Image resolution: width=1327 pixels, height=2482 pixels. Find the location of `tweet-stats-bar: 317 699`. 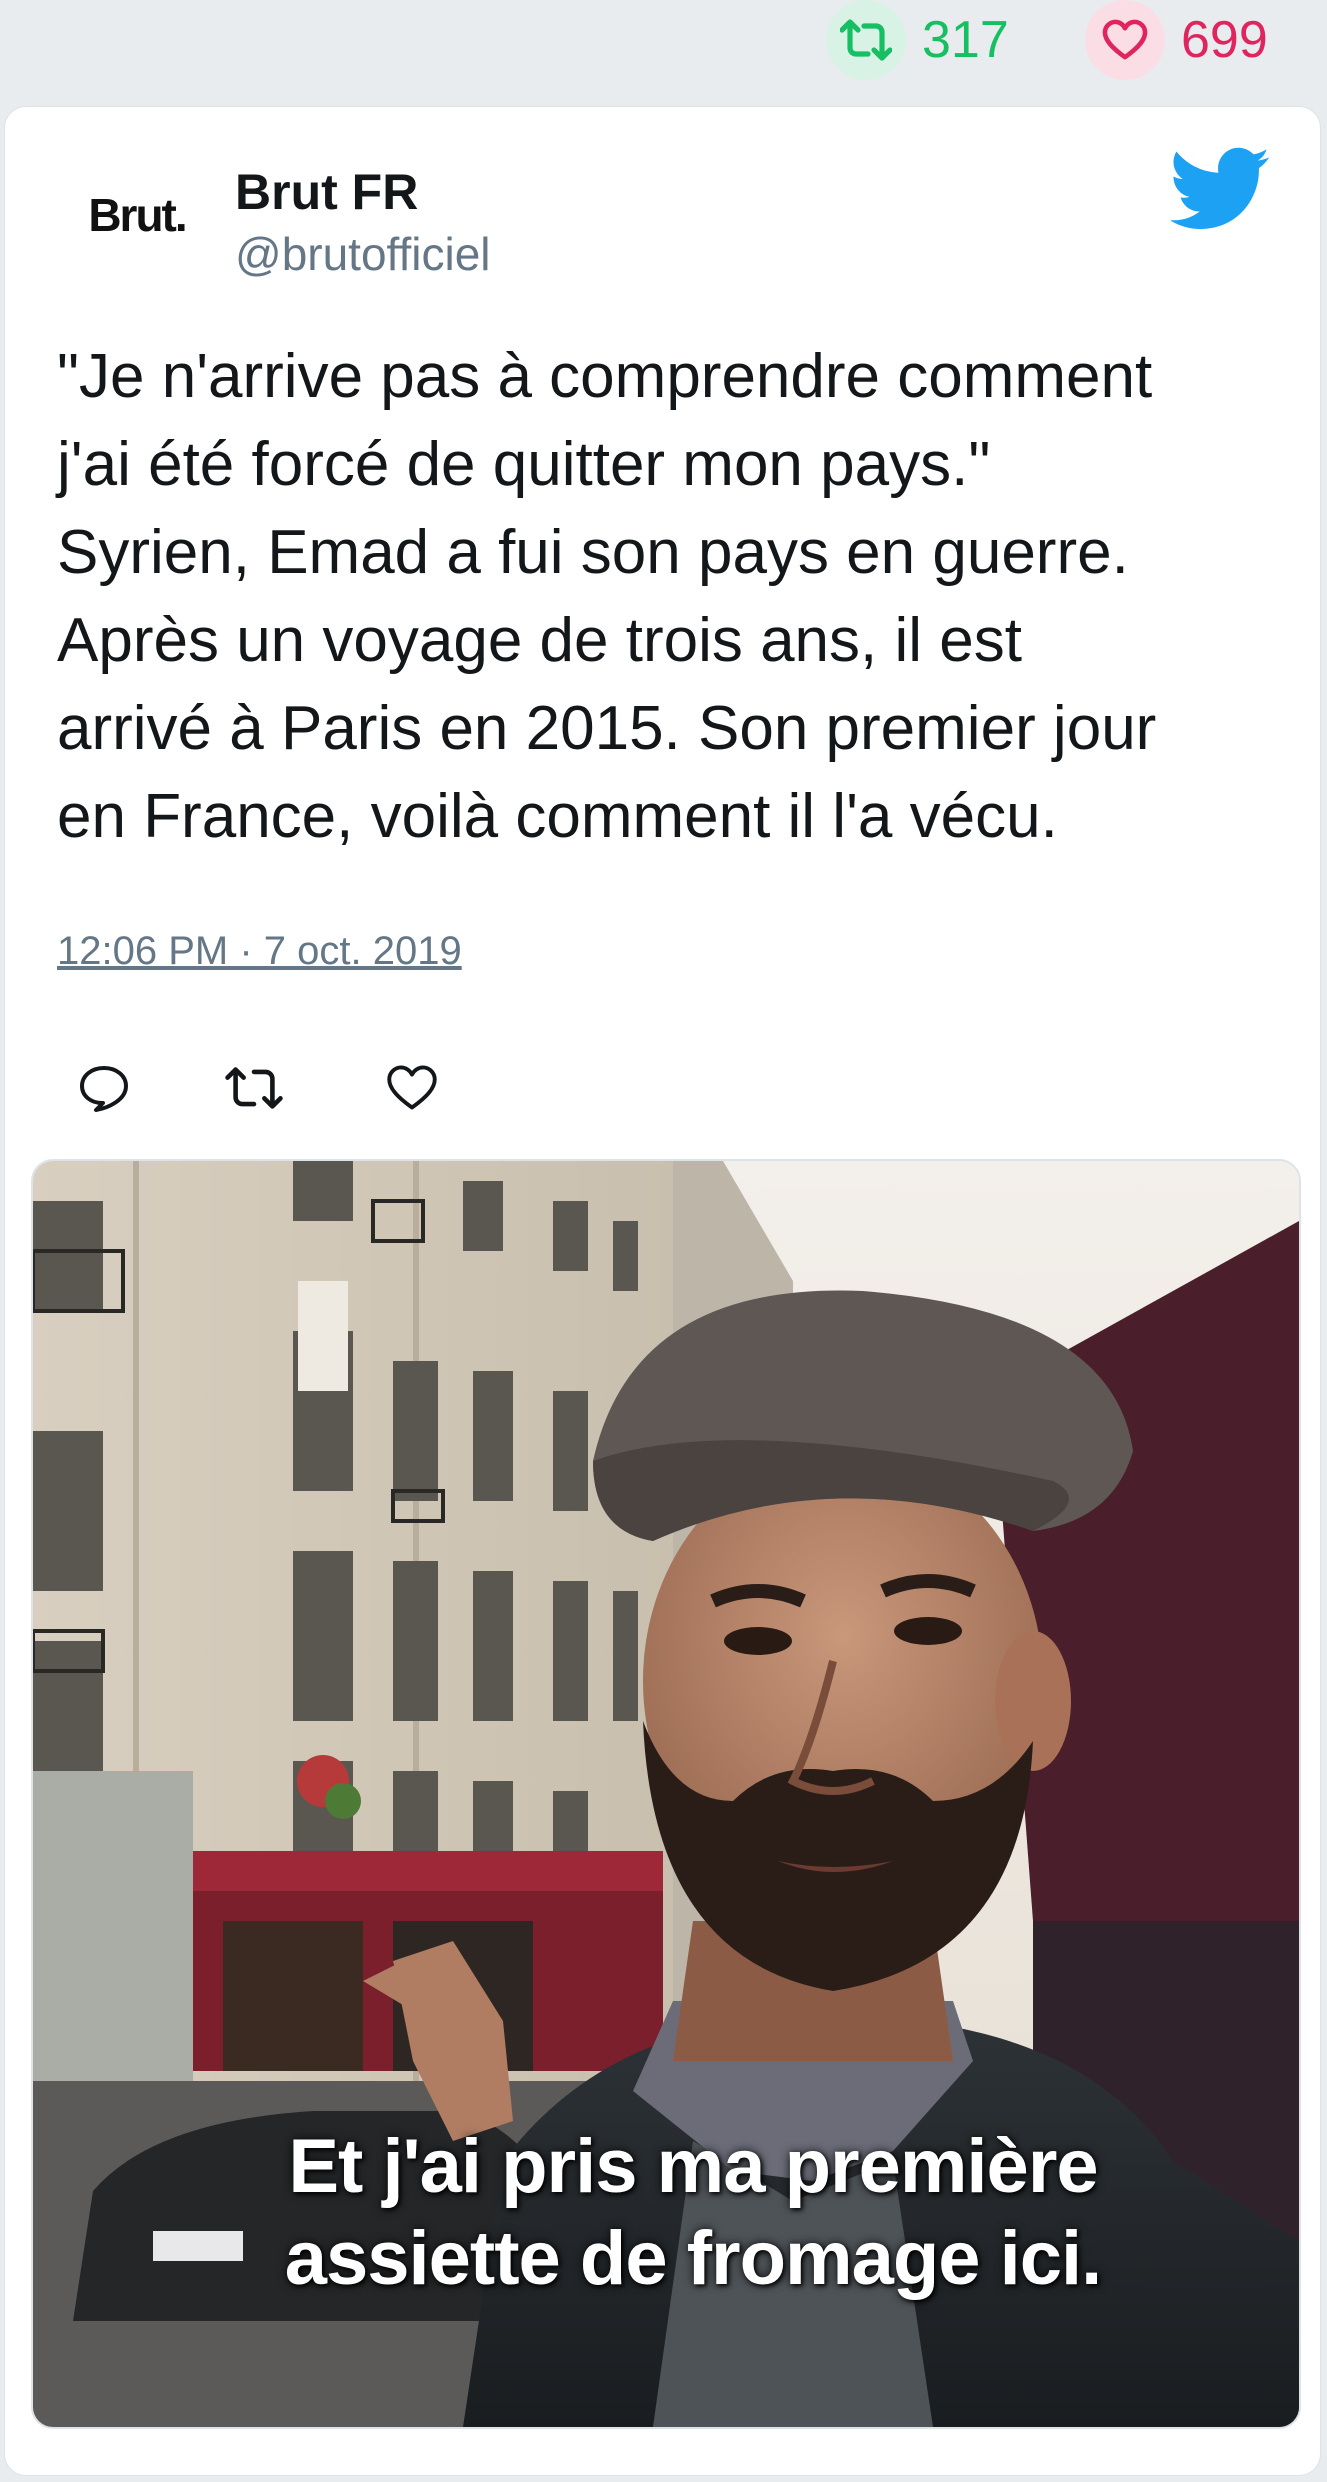

tweet-stats-bar: 317 699 is located at coordinates (663, 47).